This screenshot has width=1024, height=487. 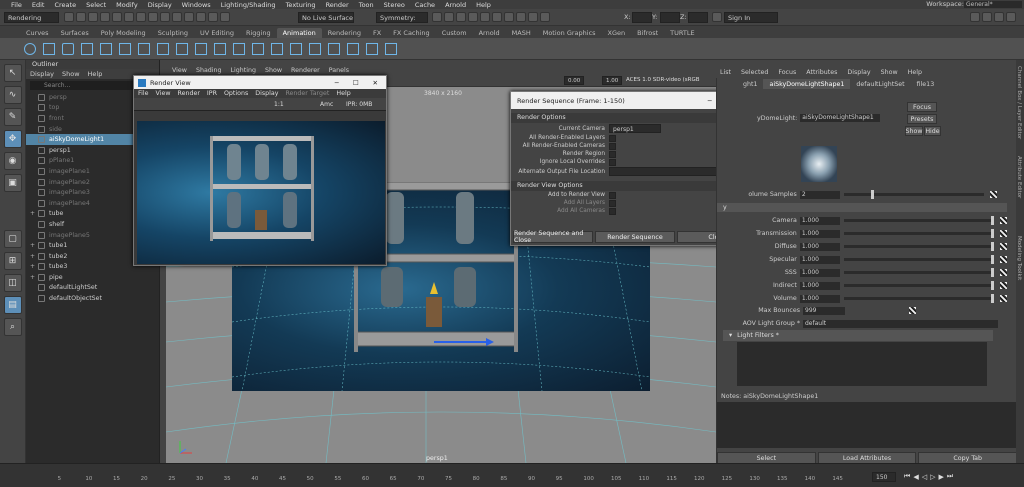 I want to click on y-coord-field, so click(x=670, y=17).